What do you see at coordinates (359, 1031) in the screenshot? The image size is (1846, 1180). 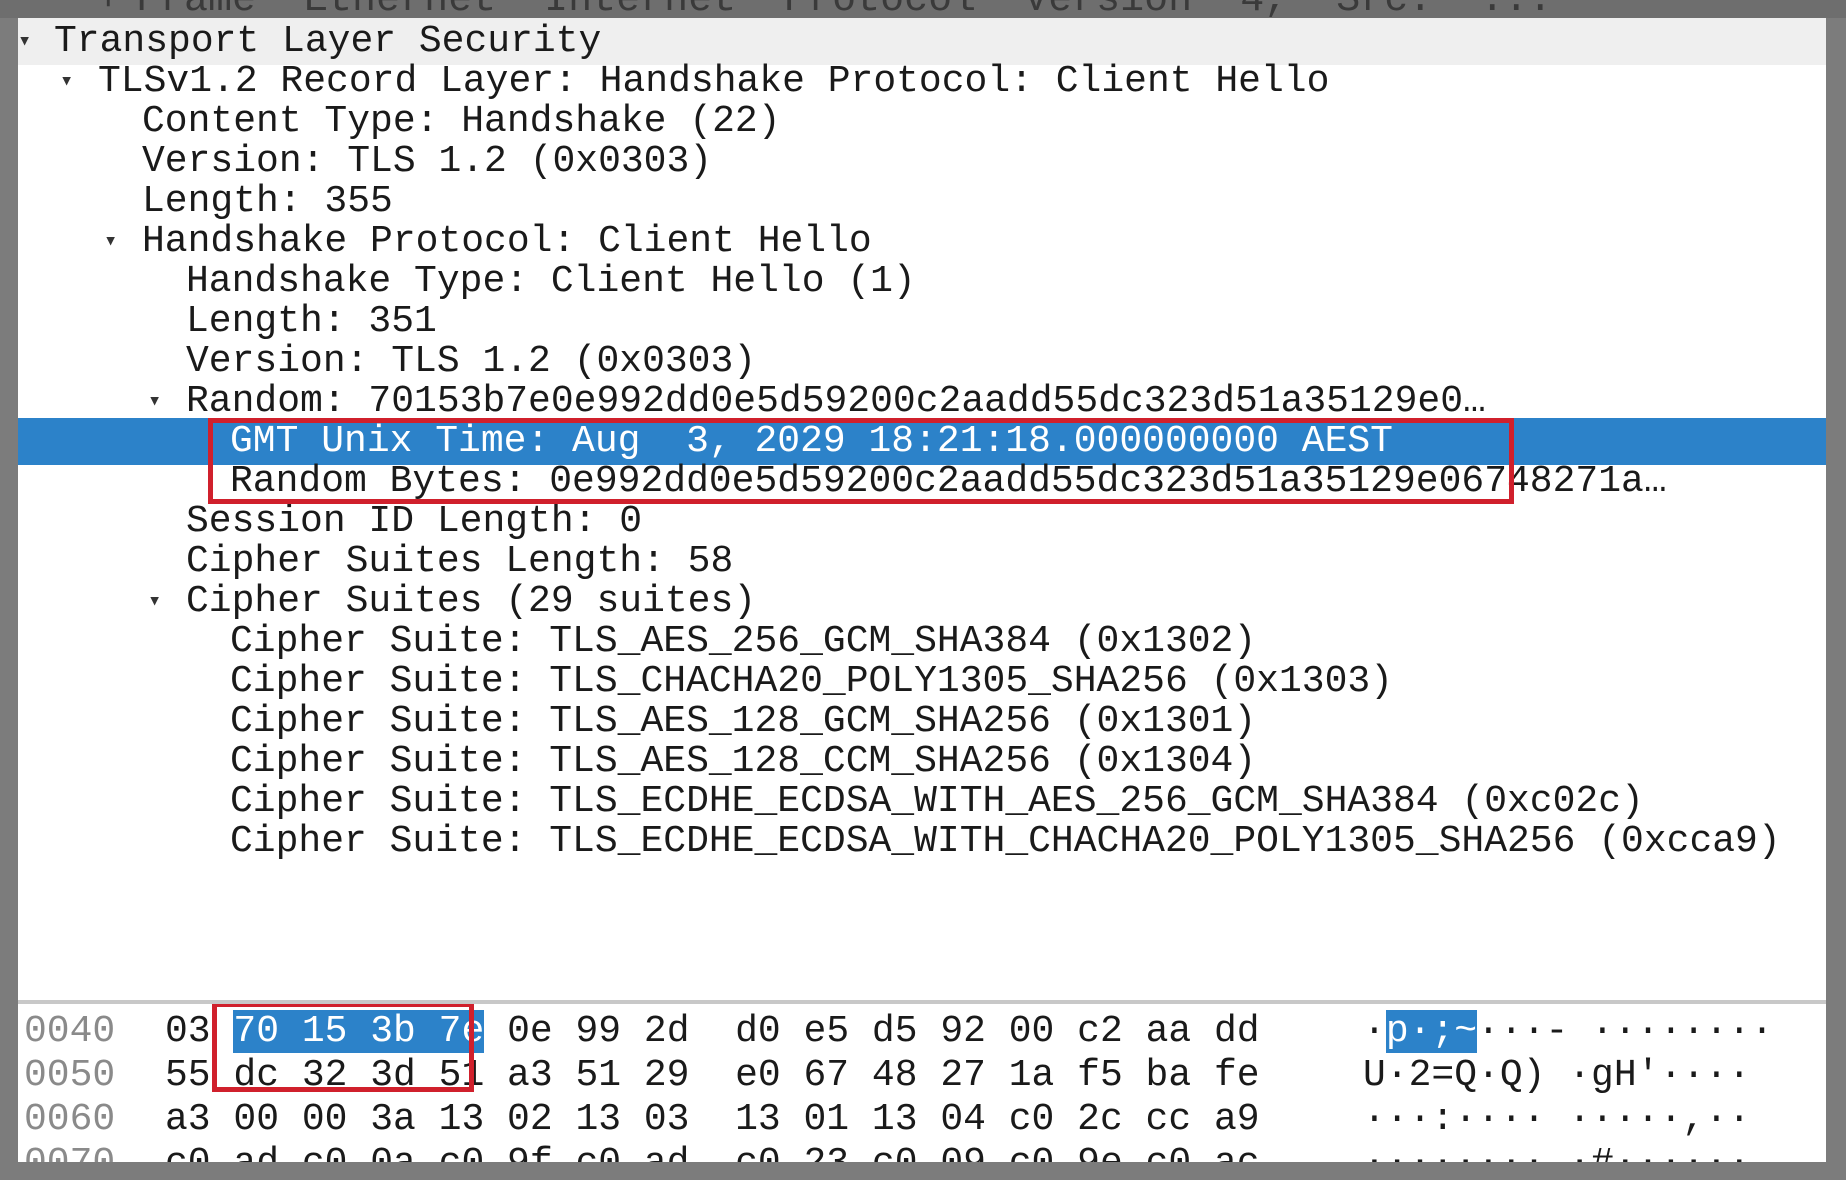 I see `hex-bytes-selected: 70 15 3b 7e` at bounding box center [359, 1031].